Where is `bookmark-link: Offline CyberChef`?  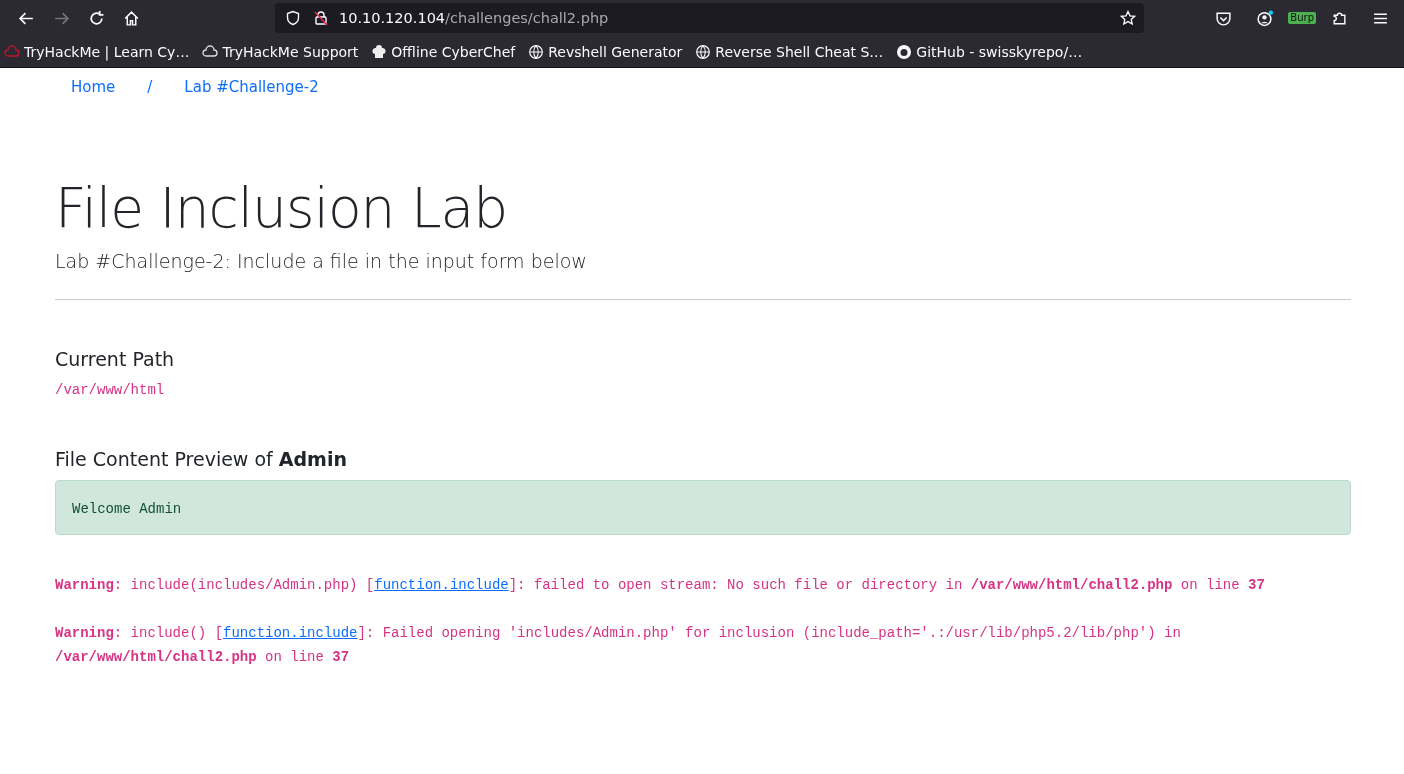 bookmark-link: Offline CyberChef is located at coordinates (443, 51).